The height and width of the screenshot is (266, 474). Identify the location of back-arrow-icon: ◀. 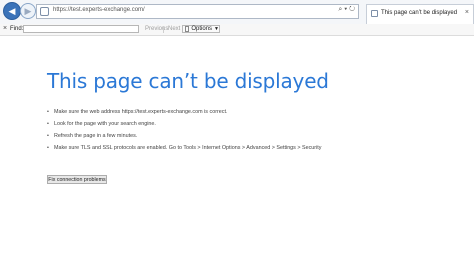
(12, 11).